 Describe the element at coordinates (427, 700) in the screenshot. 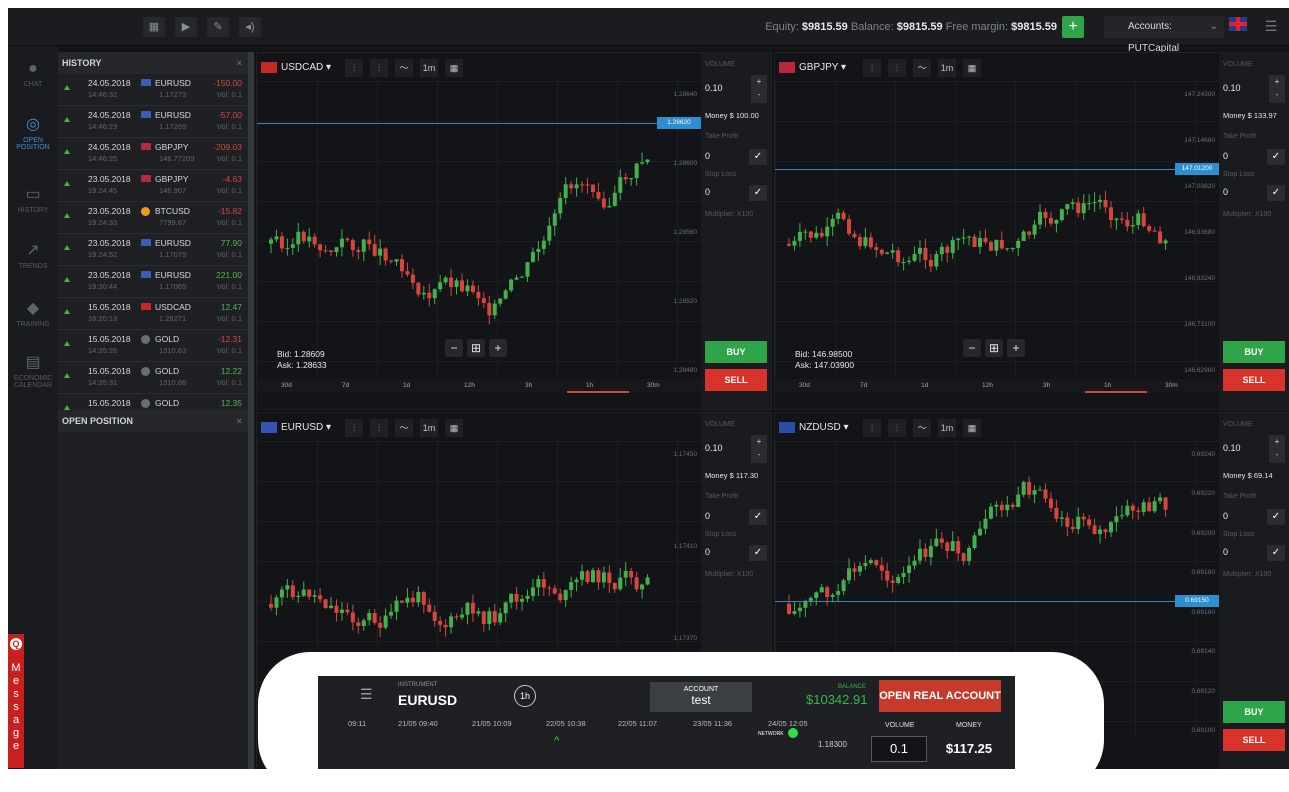

I see `instrument-selector: EURUSD` at that location.